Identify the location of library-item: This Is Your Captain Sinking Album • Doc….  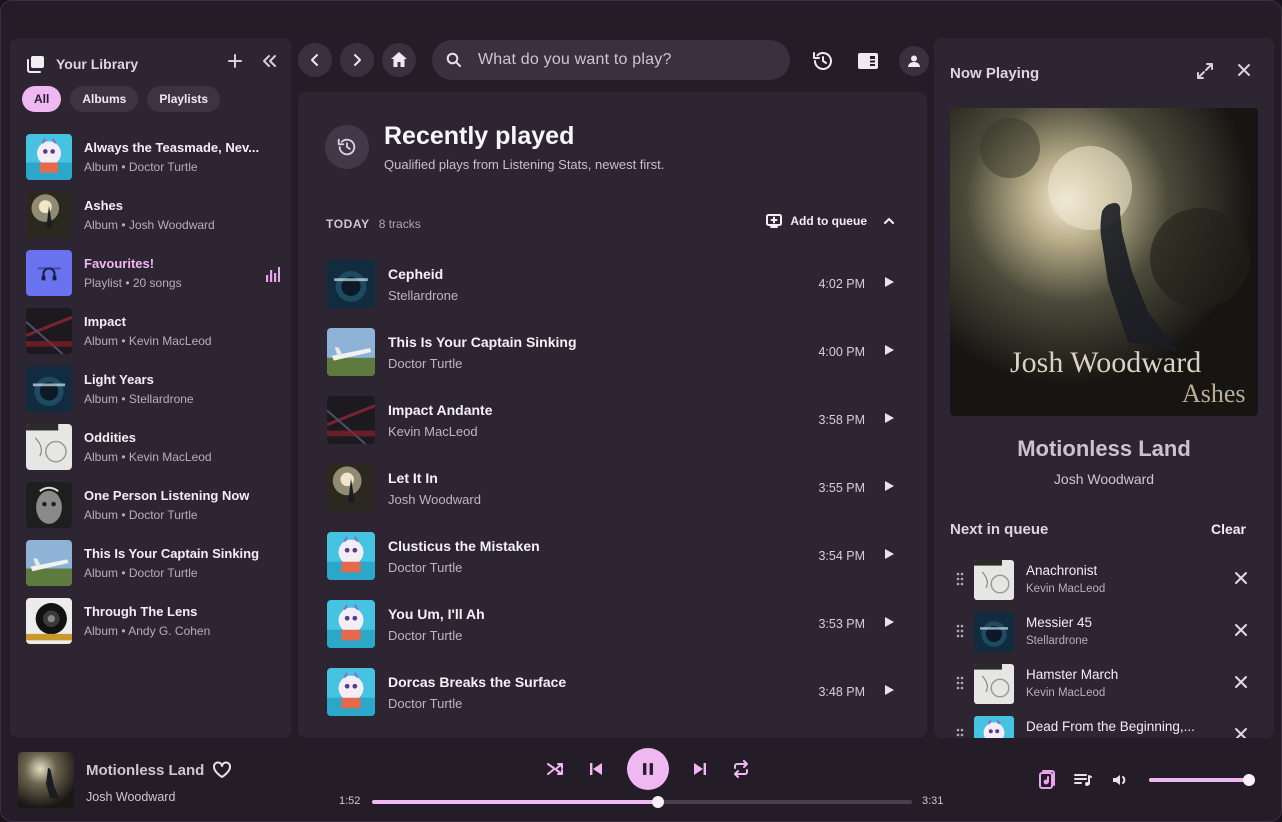
(153, 563).